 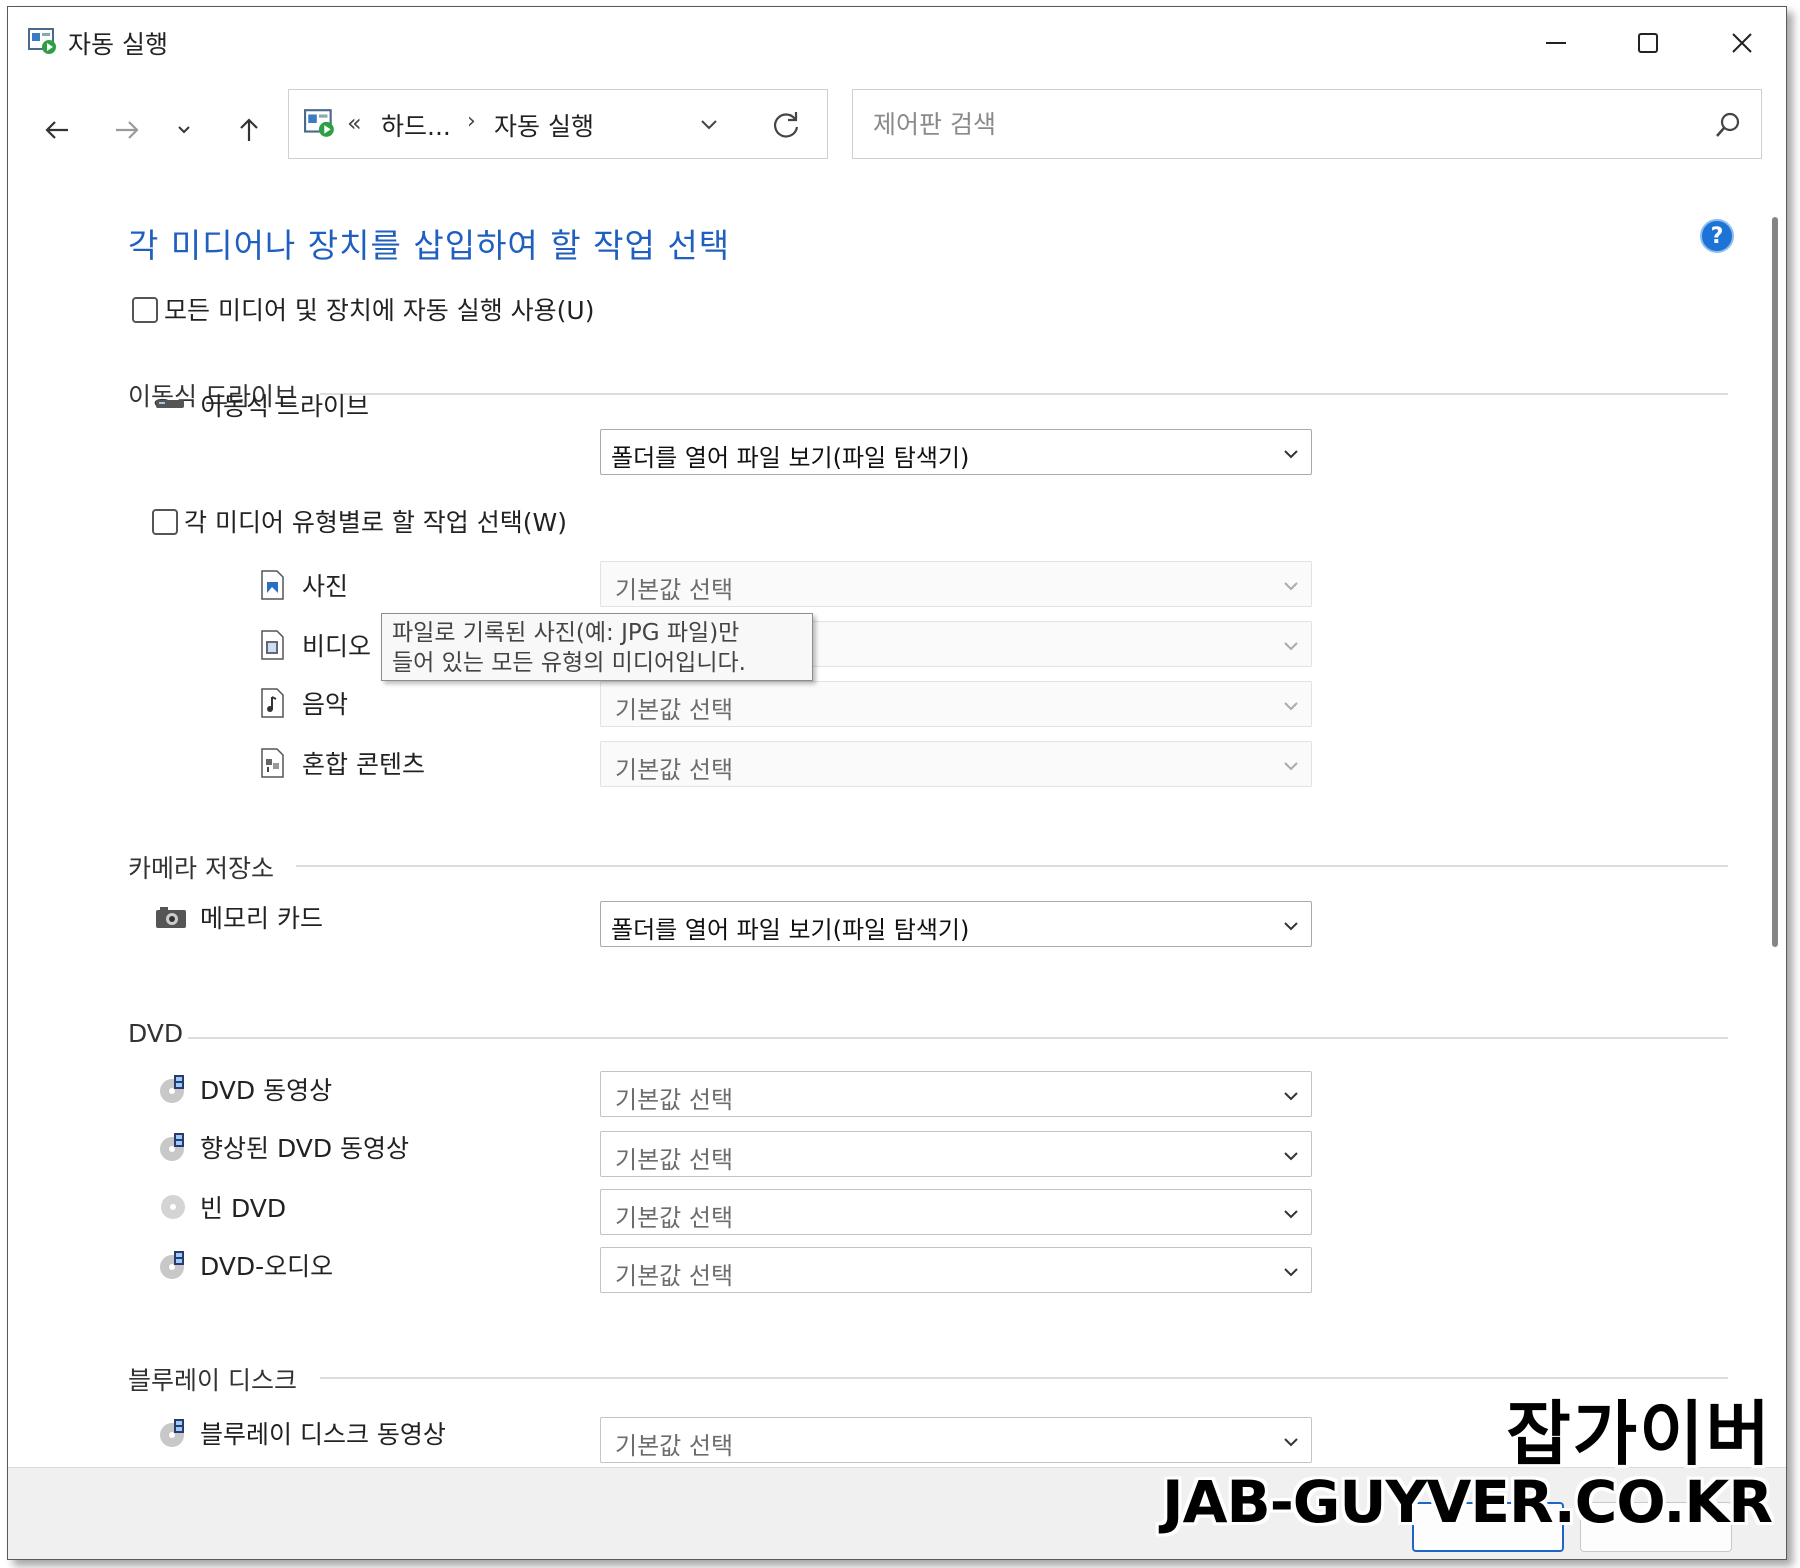 What do you see at coordinates (1775, 582) in the screenshot?
I see `scrollbar-thumb` at bounding box center [1775, 582].